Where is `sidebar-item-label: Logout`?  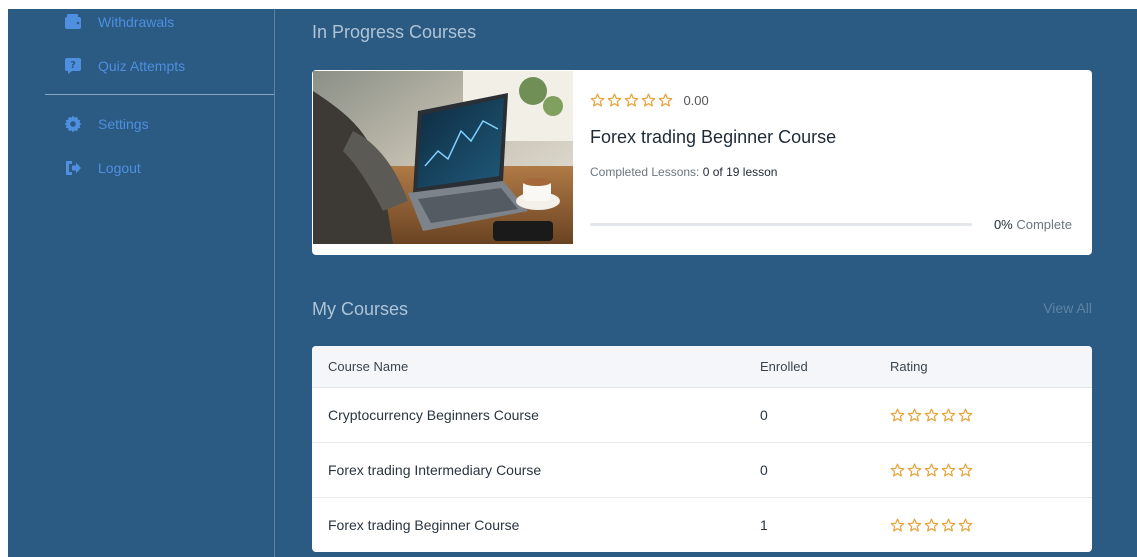
sidebar-item-label: Logout is located at coordinates (119, 168).